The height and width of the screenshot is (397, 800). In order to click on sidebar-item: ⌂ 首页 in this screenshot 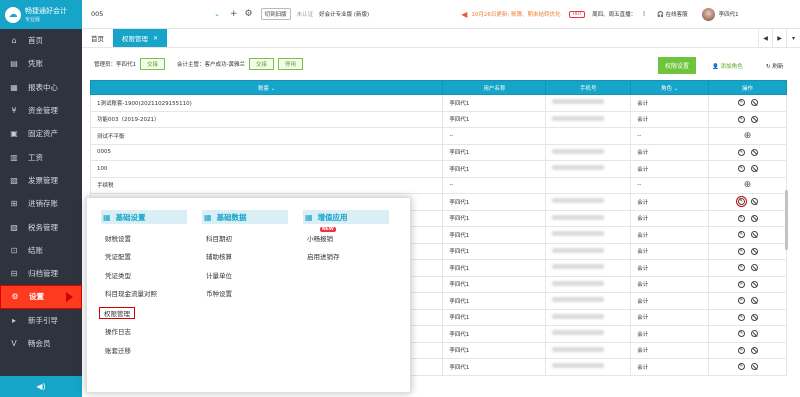, I will do `click(41, 40)`.